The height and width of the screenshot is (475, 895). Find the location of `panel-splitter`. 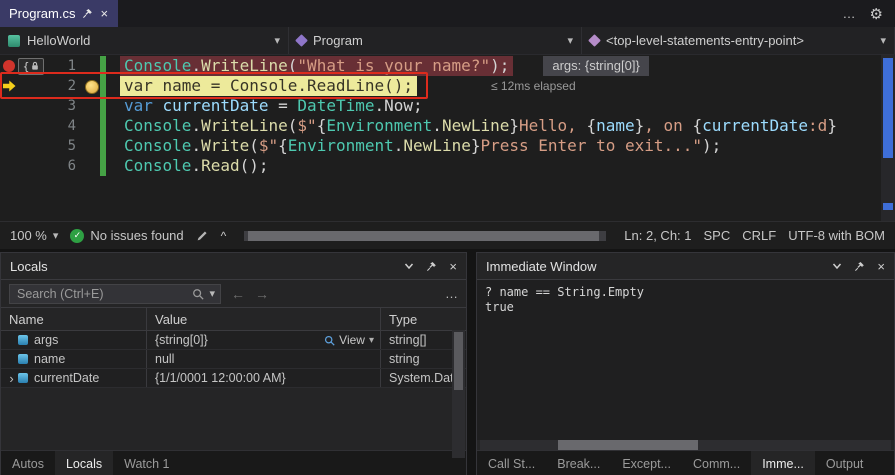

panel-splitter is located at coordinates (471, 363).